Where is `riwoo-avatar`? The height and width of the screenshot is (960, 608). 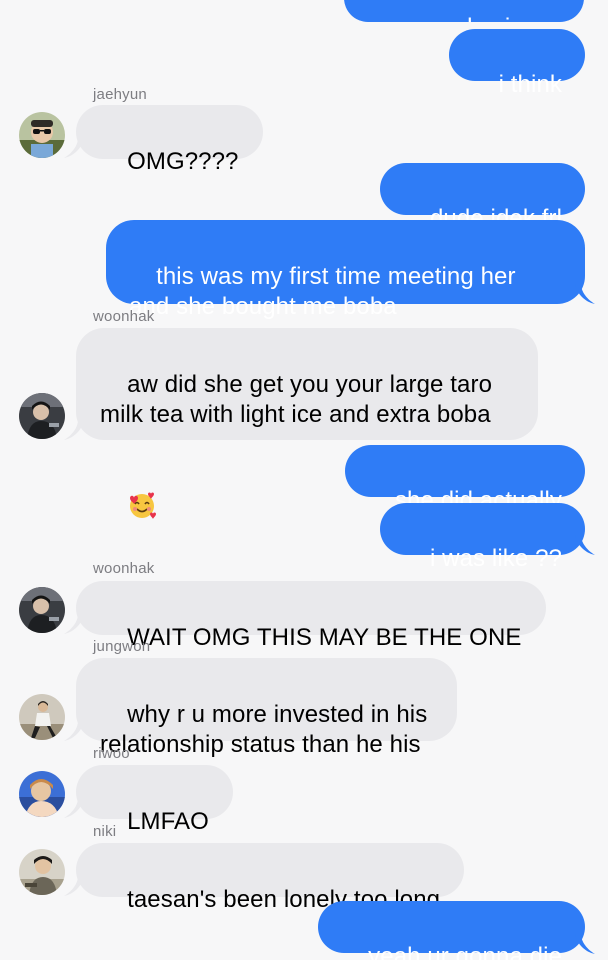
riwoo-avatar is located at coordinates (42, 794).